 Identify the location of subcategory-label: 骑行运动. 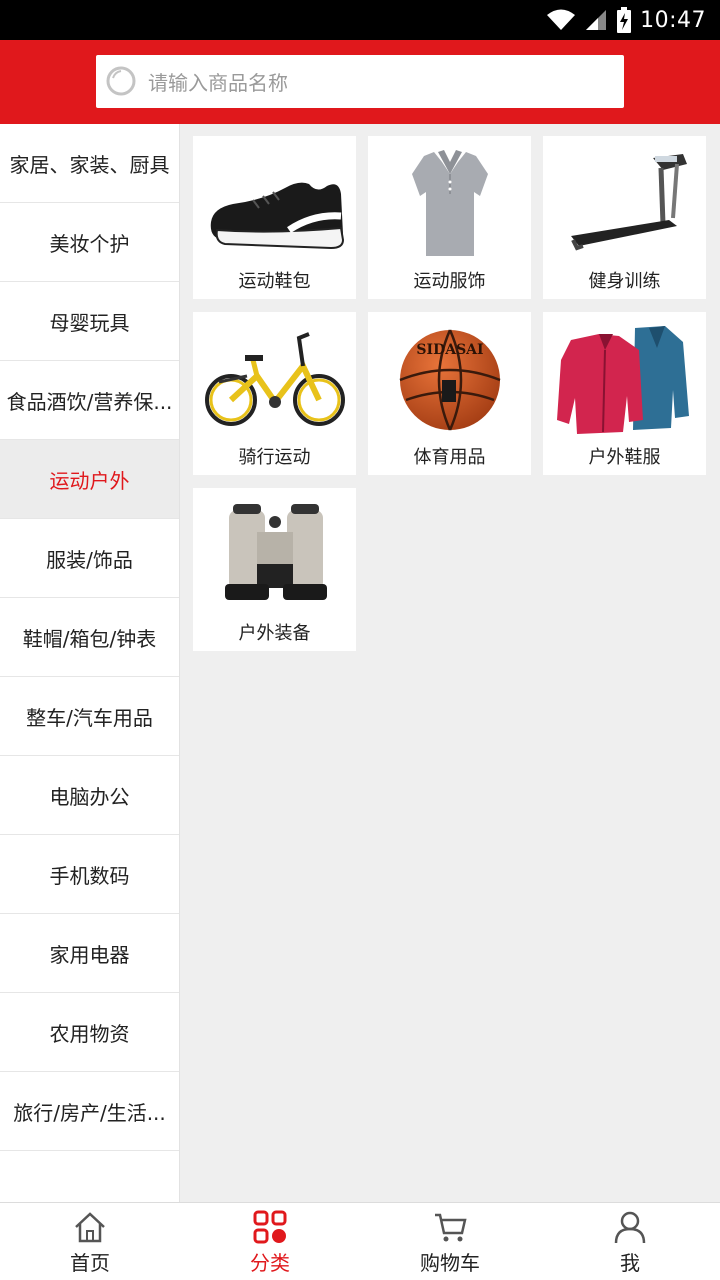
(274, 457).